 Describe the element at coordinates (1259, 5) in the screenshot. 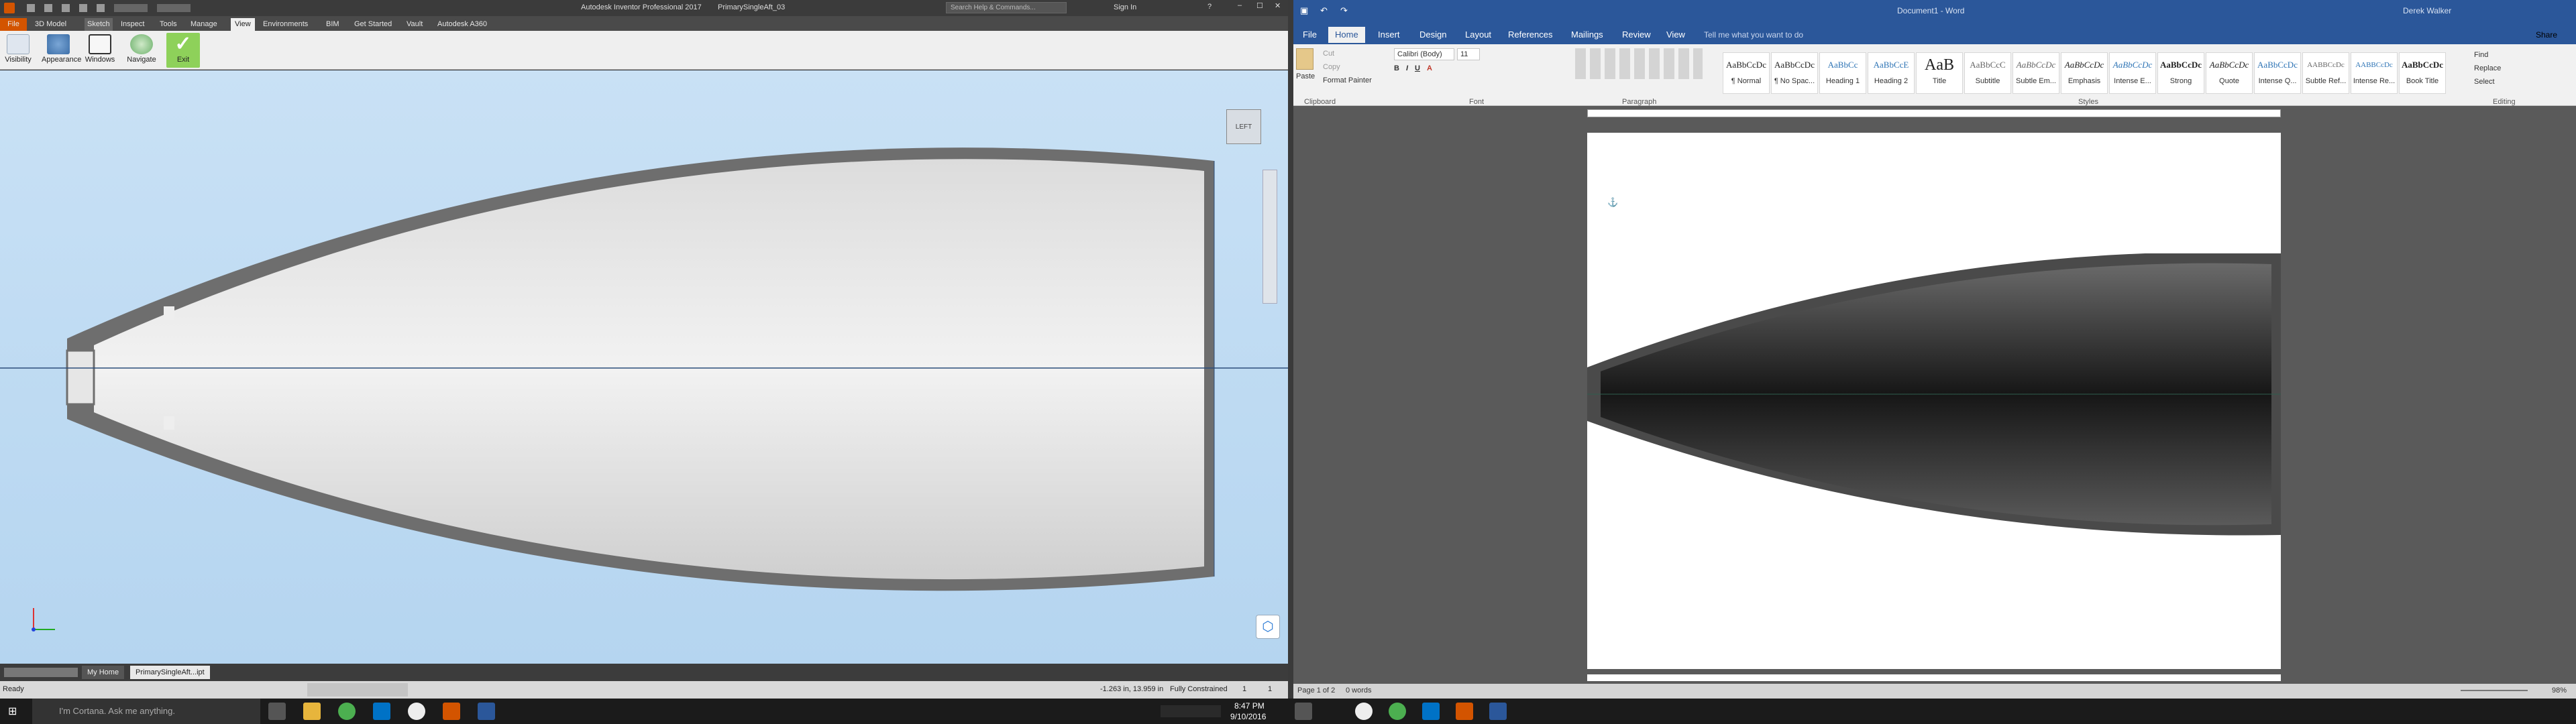

I see `maximize-icon: ☐` at that location.